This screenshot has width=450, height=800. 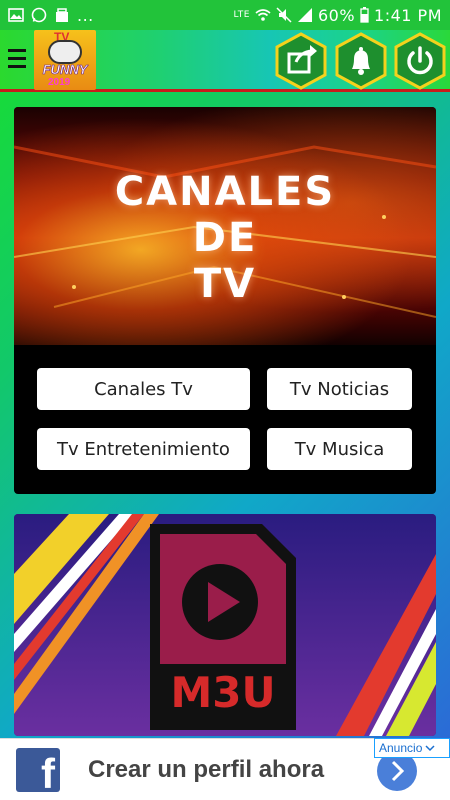 What do you see at coordinates (225, 192) in the screenshot?
I see `banner-title-line: CANALES` at bounding box center [225, 192].